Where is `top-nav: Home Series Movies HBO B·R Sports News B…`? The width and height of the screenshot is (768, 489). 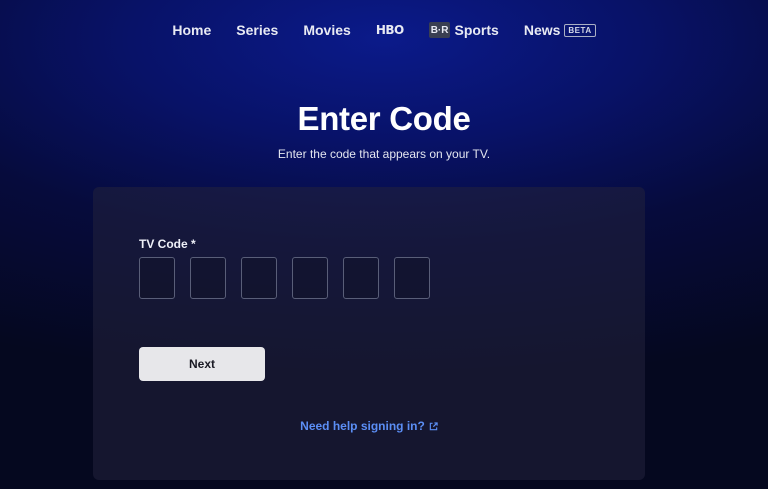 top-nav: Home Series Movies HBO B·R Sports News B… is located at coordinates (384, 30).